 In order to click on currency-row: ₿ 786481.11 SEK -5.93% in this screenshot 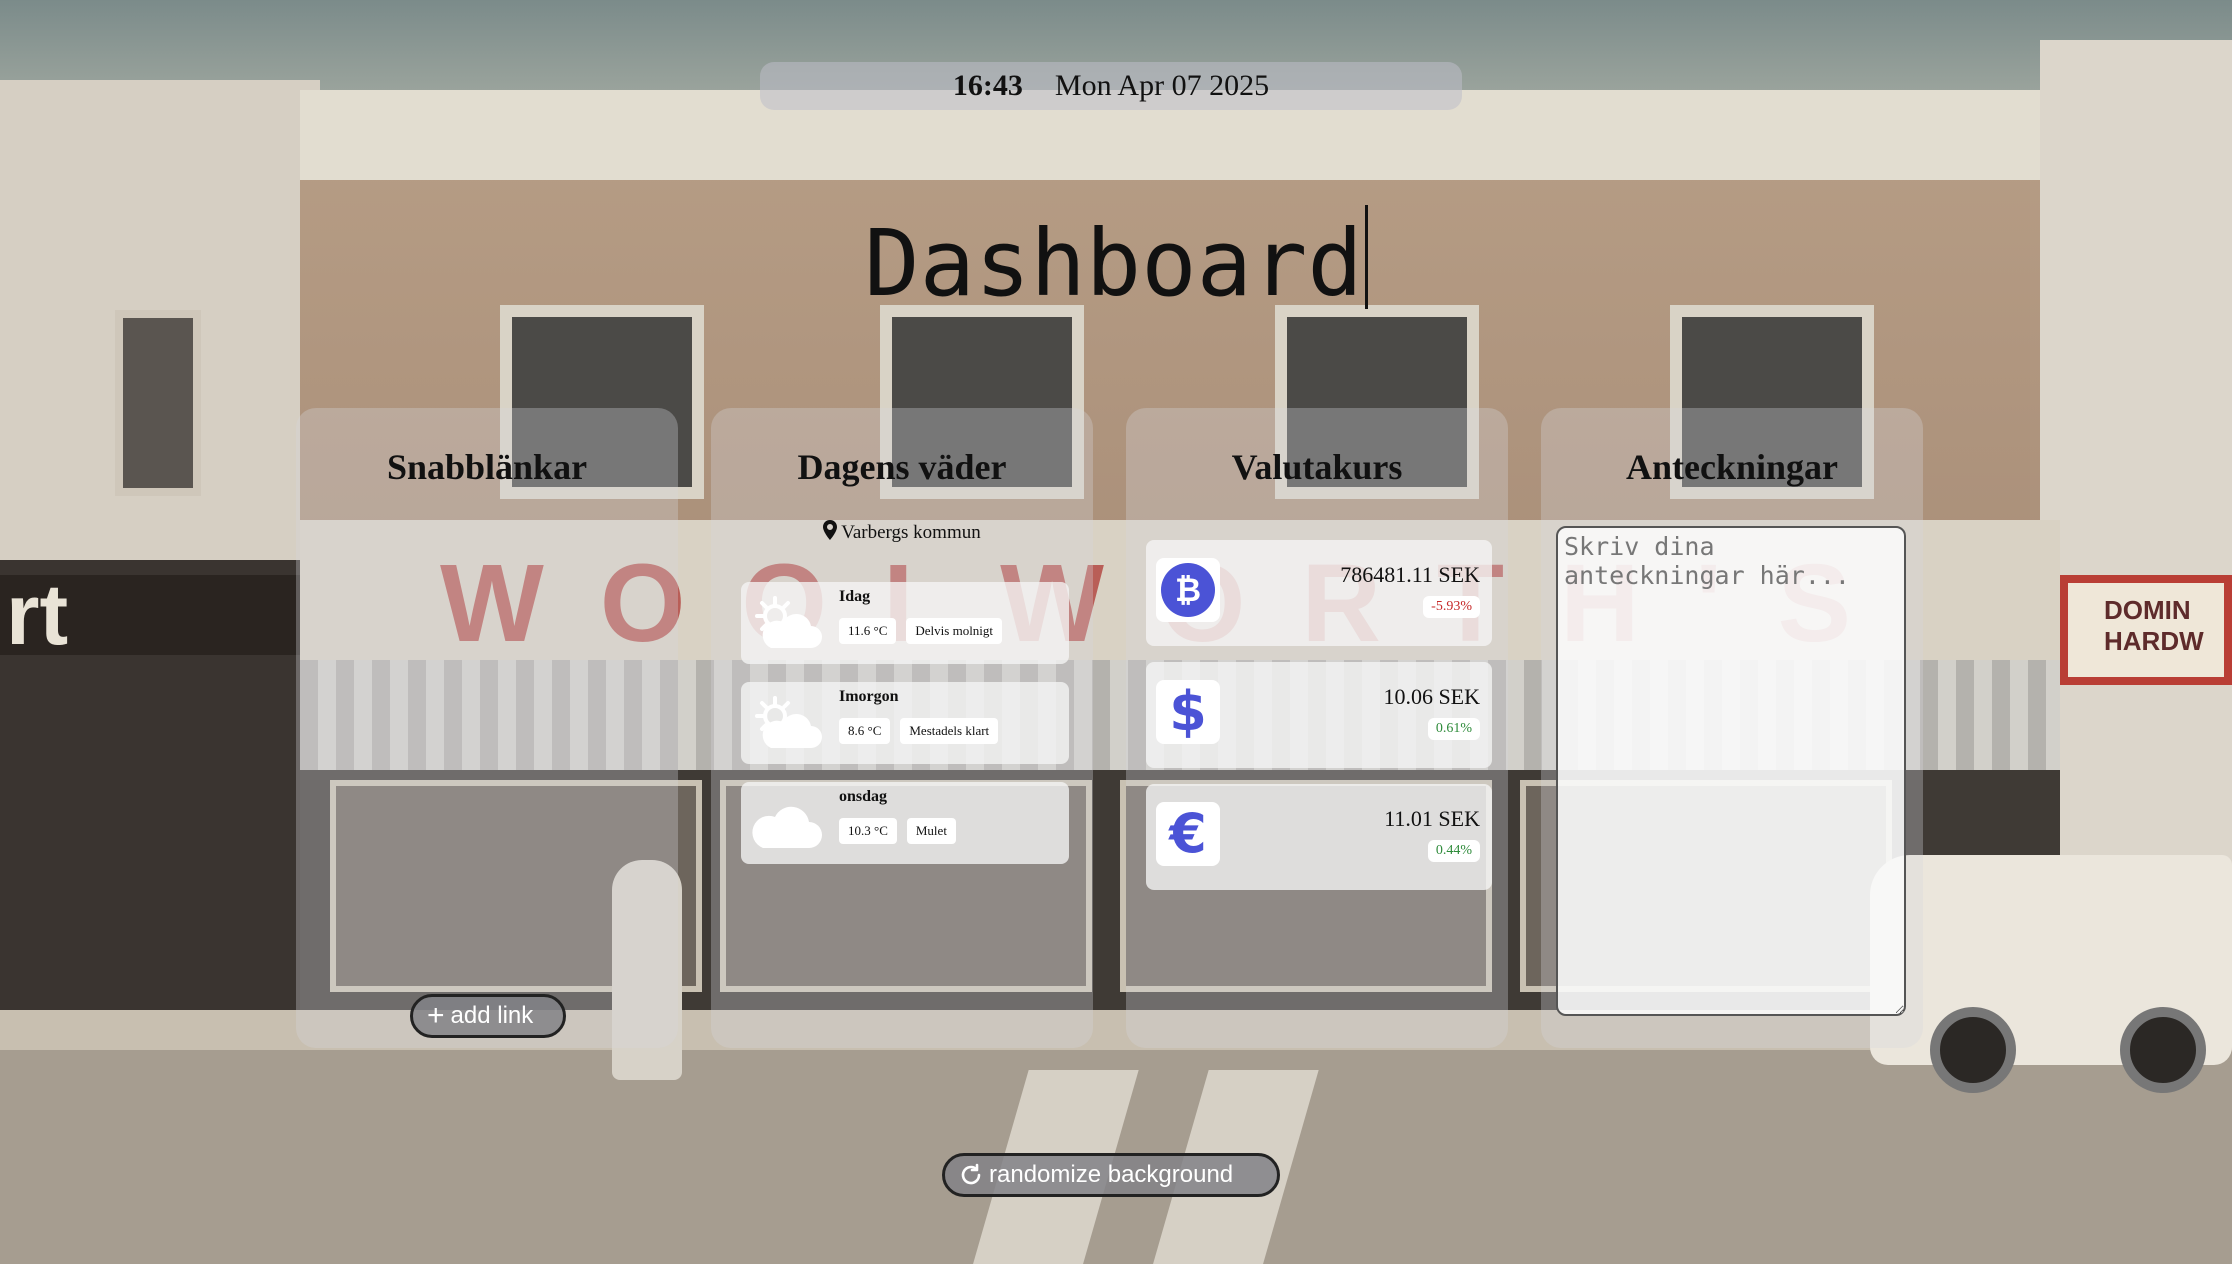, I will do `click(1319, 593)`.